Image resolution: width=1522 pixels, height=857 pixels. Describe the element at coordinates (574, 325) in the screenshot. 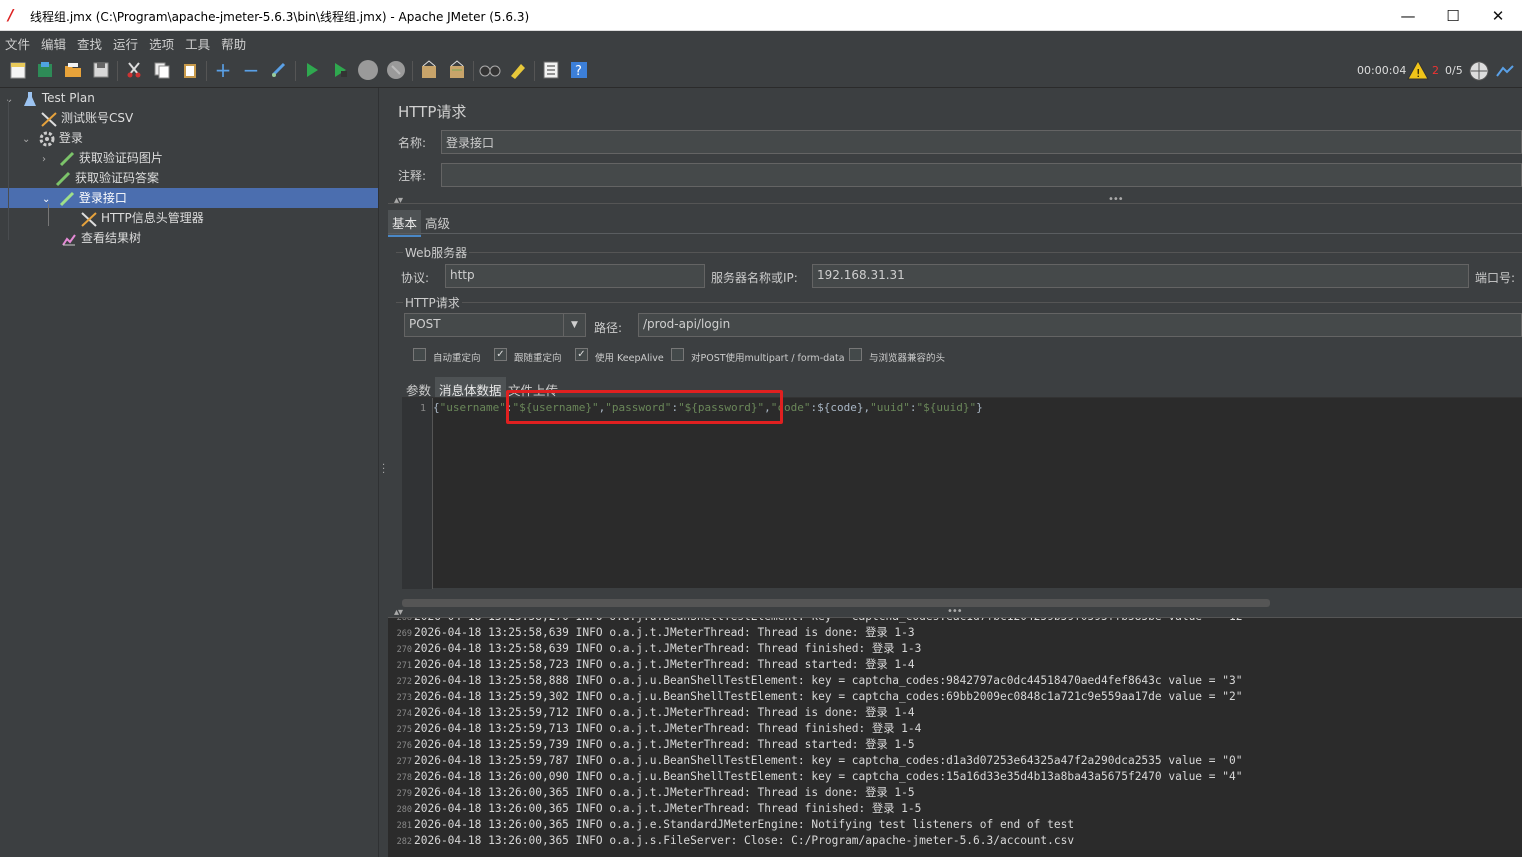

I see `dropdown-arrow-icon: ▼` at that location.